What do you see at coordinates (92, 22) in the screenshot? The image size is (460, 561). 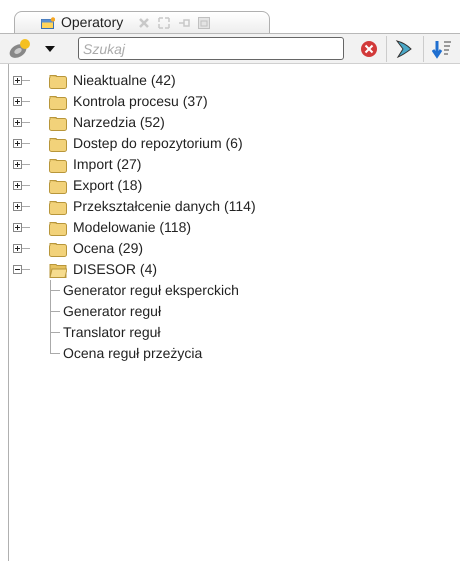 I see `tab-label: Operatory` at bounding box center [92, 22].